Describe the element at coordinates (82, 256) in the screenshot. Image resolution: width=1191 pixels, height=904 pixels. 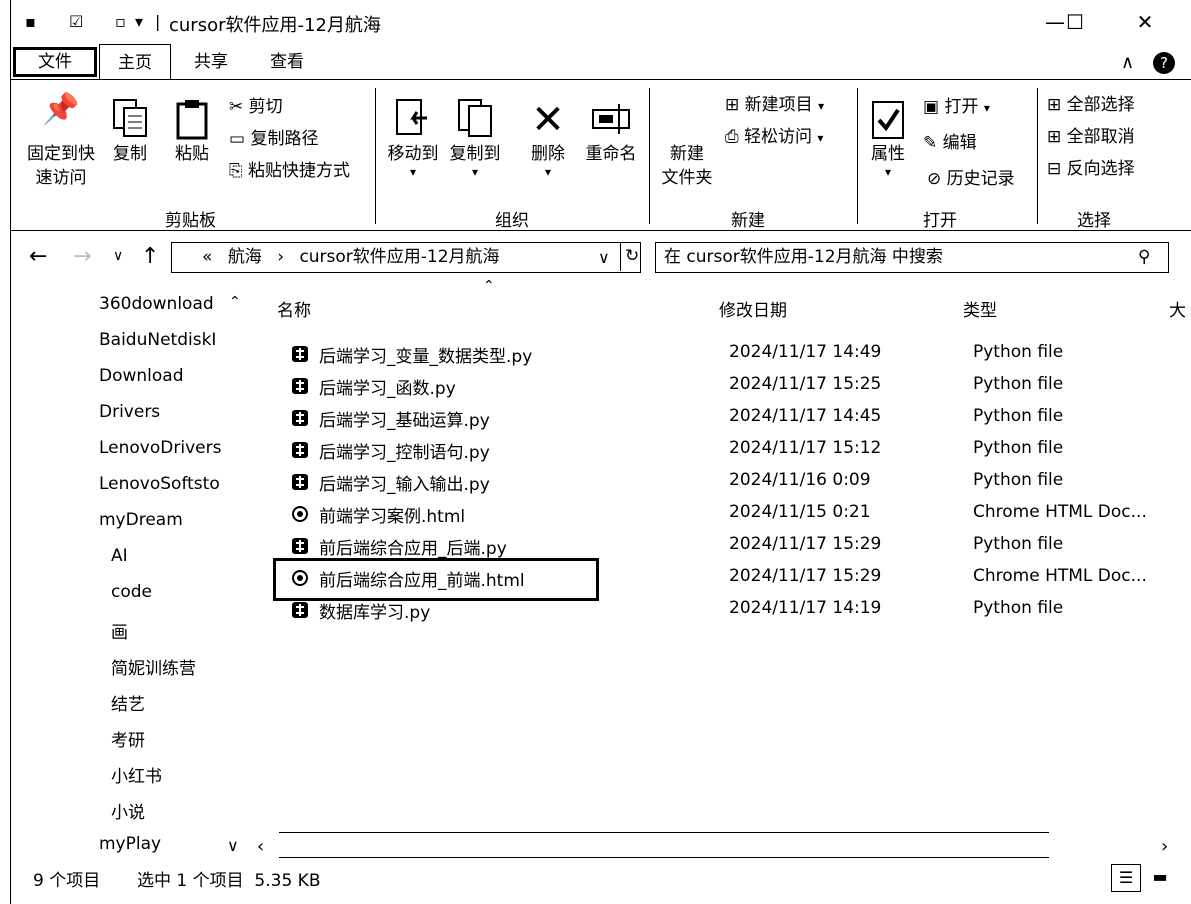
I see `forward-arrow-icon: →` at that location.